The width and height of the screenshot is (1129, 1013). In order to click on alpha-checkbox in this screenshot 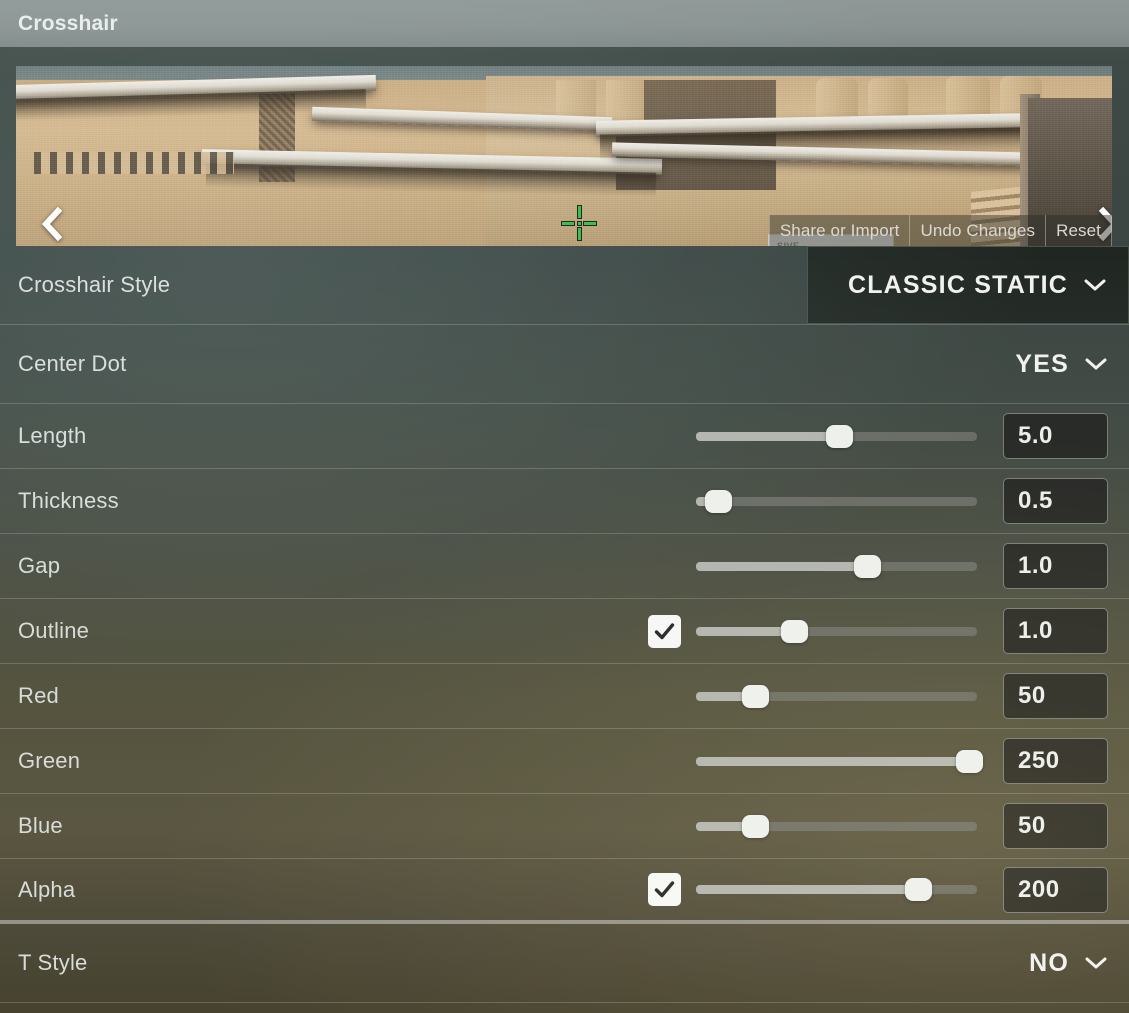, I will do `click(664, 889)`.